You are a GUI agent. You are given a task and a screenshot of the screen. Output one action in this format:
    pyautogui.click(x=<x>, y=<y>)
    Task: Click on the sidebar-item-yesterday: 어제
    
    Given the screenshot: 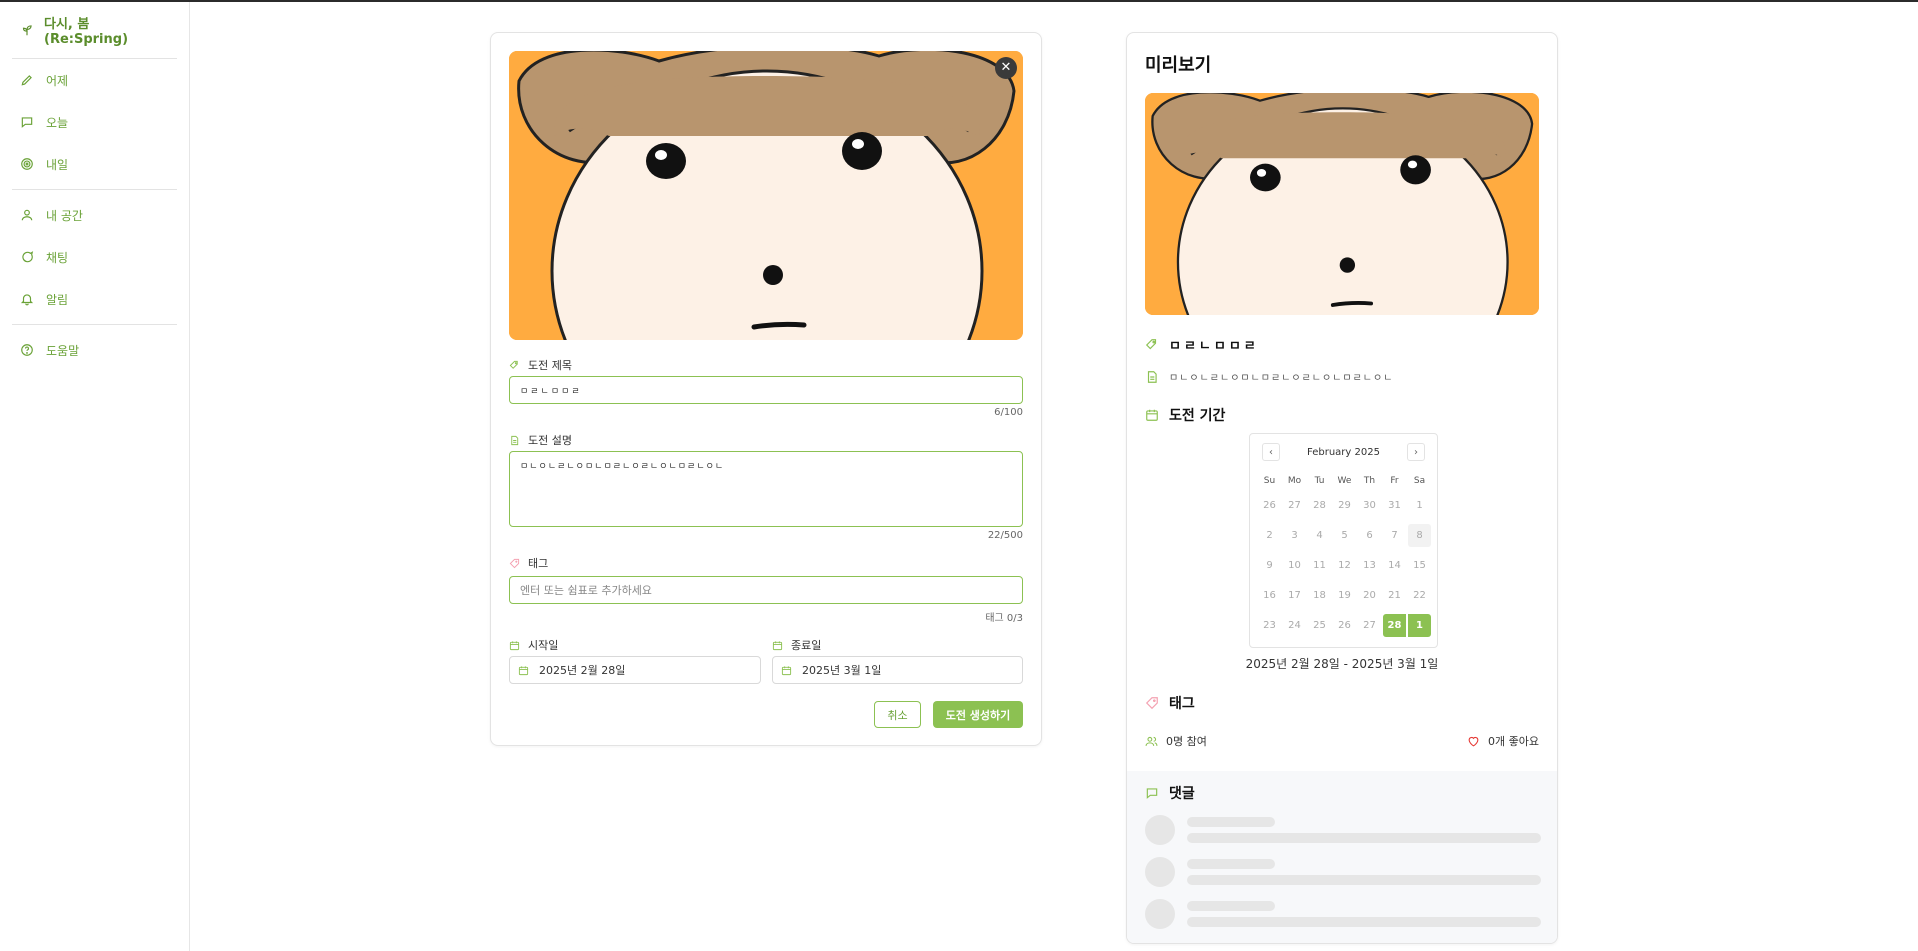 What is the action you would take?
    pyautogui.click(x=94, y=80)
    